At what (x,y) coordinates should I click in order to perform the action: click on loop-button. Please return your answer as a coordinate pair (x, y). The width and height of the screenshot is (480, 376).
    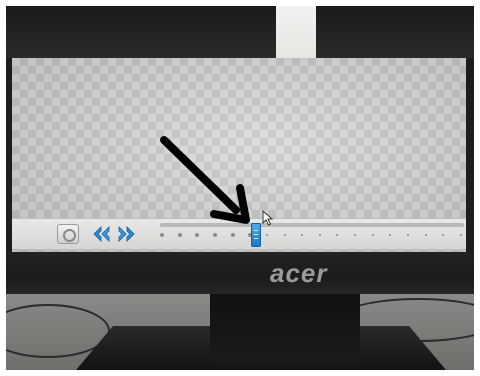
    Looking at the image, I should click on (68, 234).